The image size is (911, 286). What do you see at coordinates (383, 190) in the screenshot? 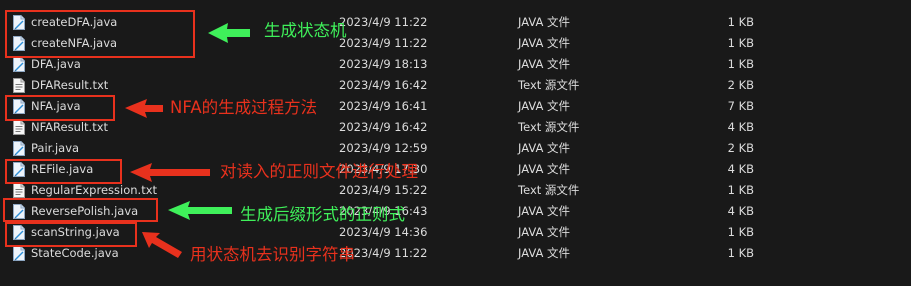
I see `file-modified: 2023/4/9 15:22` at bounding box center [383, 190].